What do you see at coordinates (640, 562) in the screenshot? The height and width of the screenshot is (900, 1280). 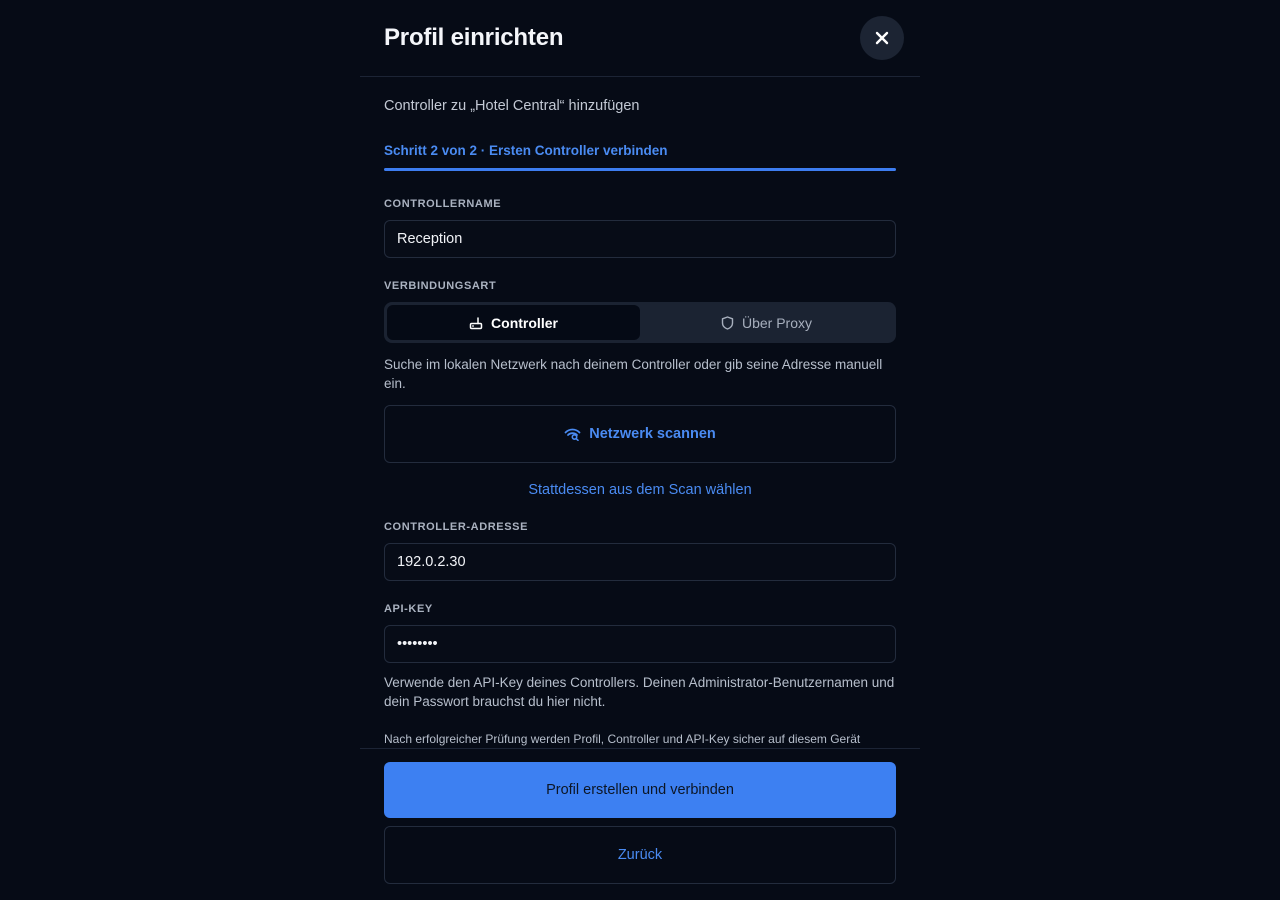 I see `controller-address-input` at bounding box center [640, 562].